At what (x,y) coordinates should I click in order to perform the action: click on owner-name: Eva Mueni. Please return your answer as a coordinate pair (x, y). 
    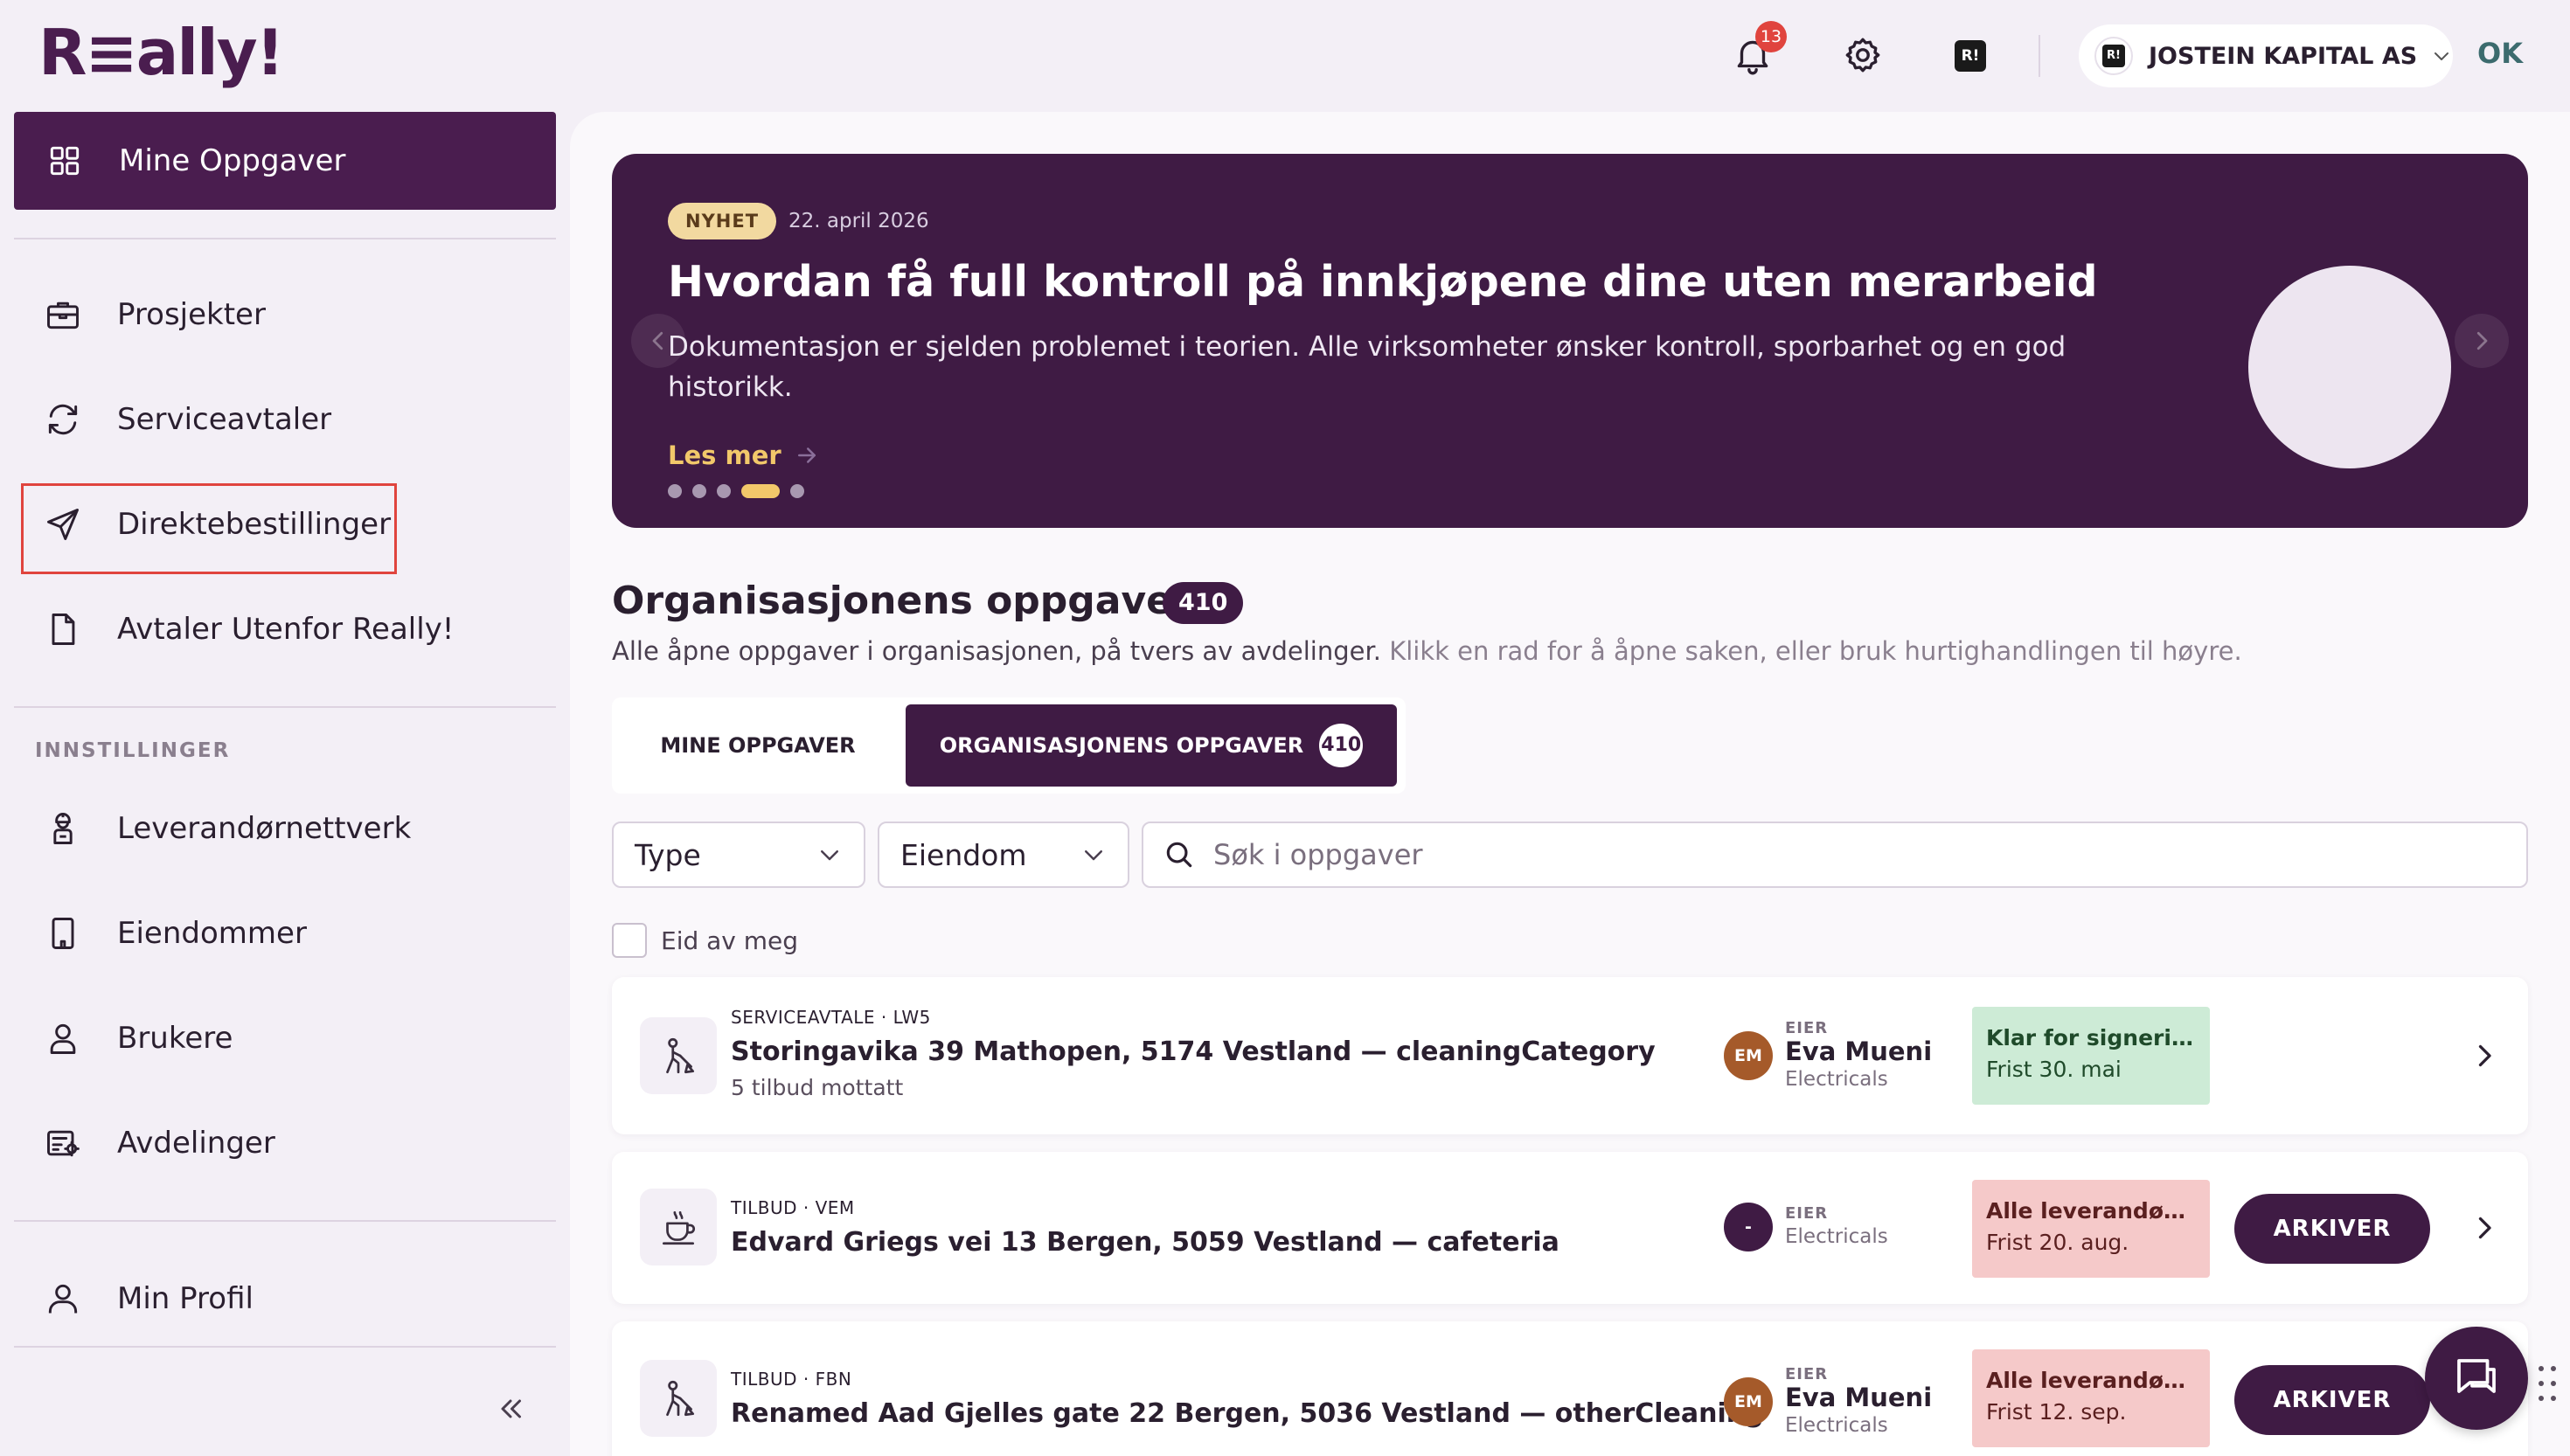
    Looking at the image, I should click on (1859, 1051).